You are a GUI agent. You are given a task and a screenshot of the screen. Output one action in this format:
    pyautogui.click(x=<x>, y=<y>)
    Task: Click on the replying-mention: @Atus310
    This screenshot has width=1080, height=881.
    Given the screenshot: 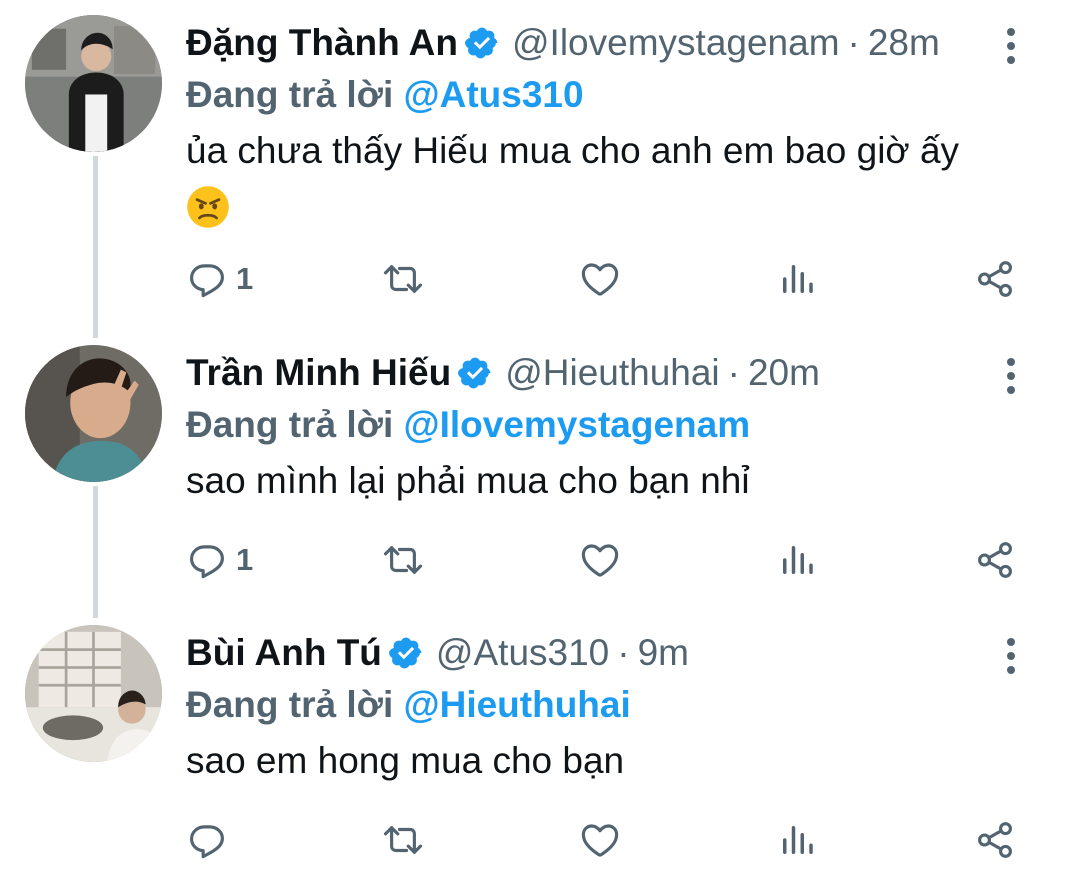 What is the action you would take?
    pyautogui.click(x=494, y=94)
    